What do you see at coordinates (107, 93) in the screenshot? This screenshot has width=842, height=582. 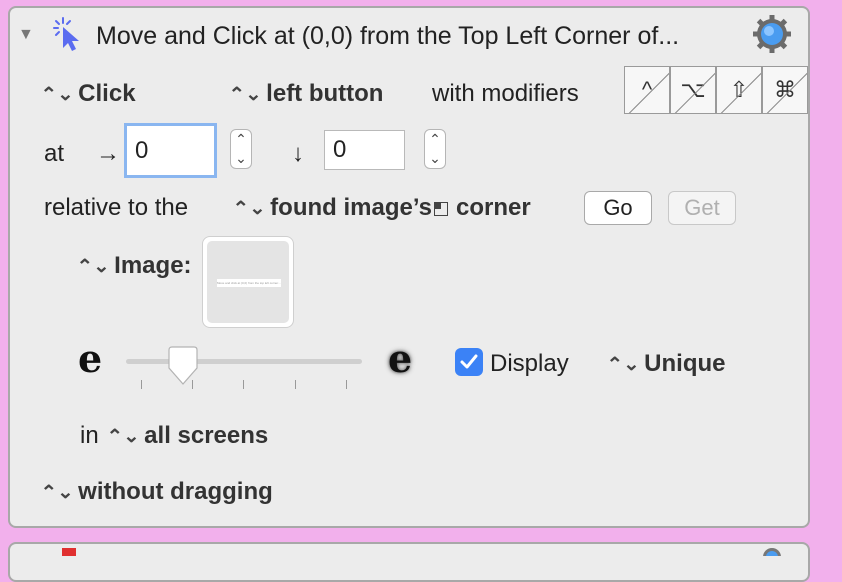 I see `action-type-value: Click` at bounding box center [107, 93].